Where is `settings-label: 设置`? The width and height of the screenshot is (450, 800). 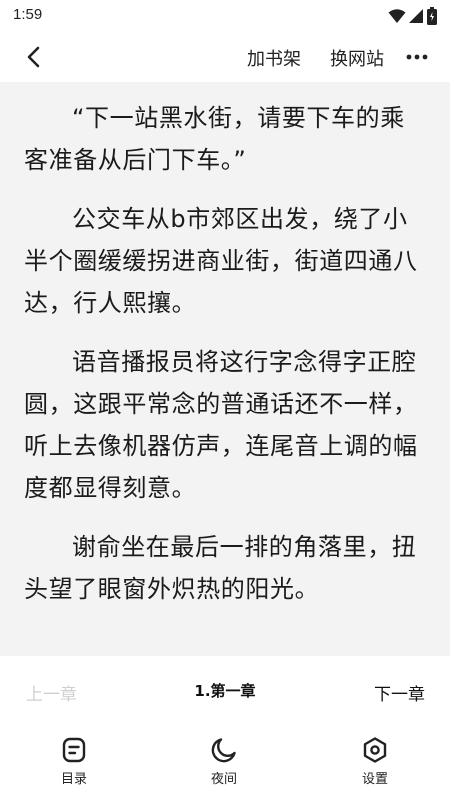 settings-label: 设置 is located at coordinates (374, 779).